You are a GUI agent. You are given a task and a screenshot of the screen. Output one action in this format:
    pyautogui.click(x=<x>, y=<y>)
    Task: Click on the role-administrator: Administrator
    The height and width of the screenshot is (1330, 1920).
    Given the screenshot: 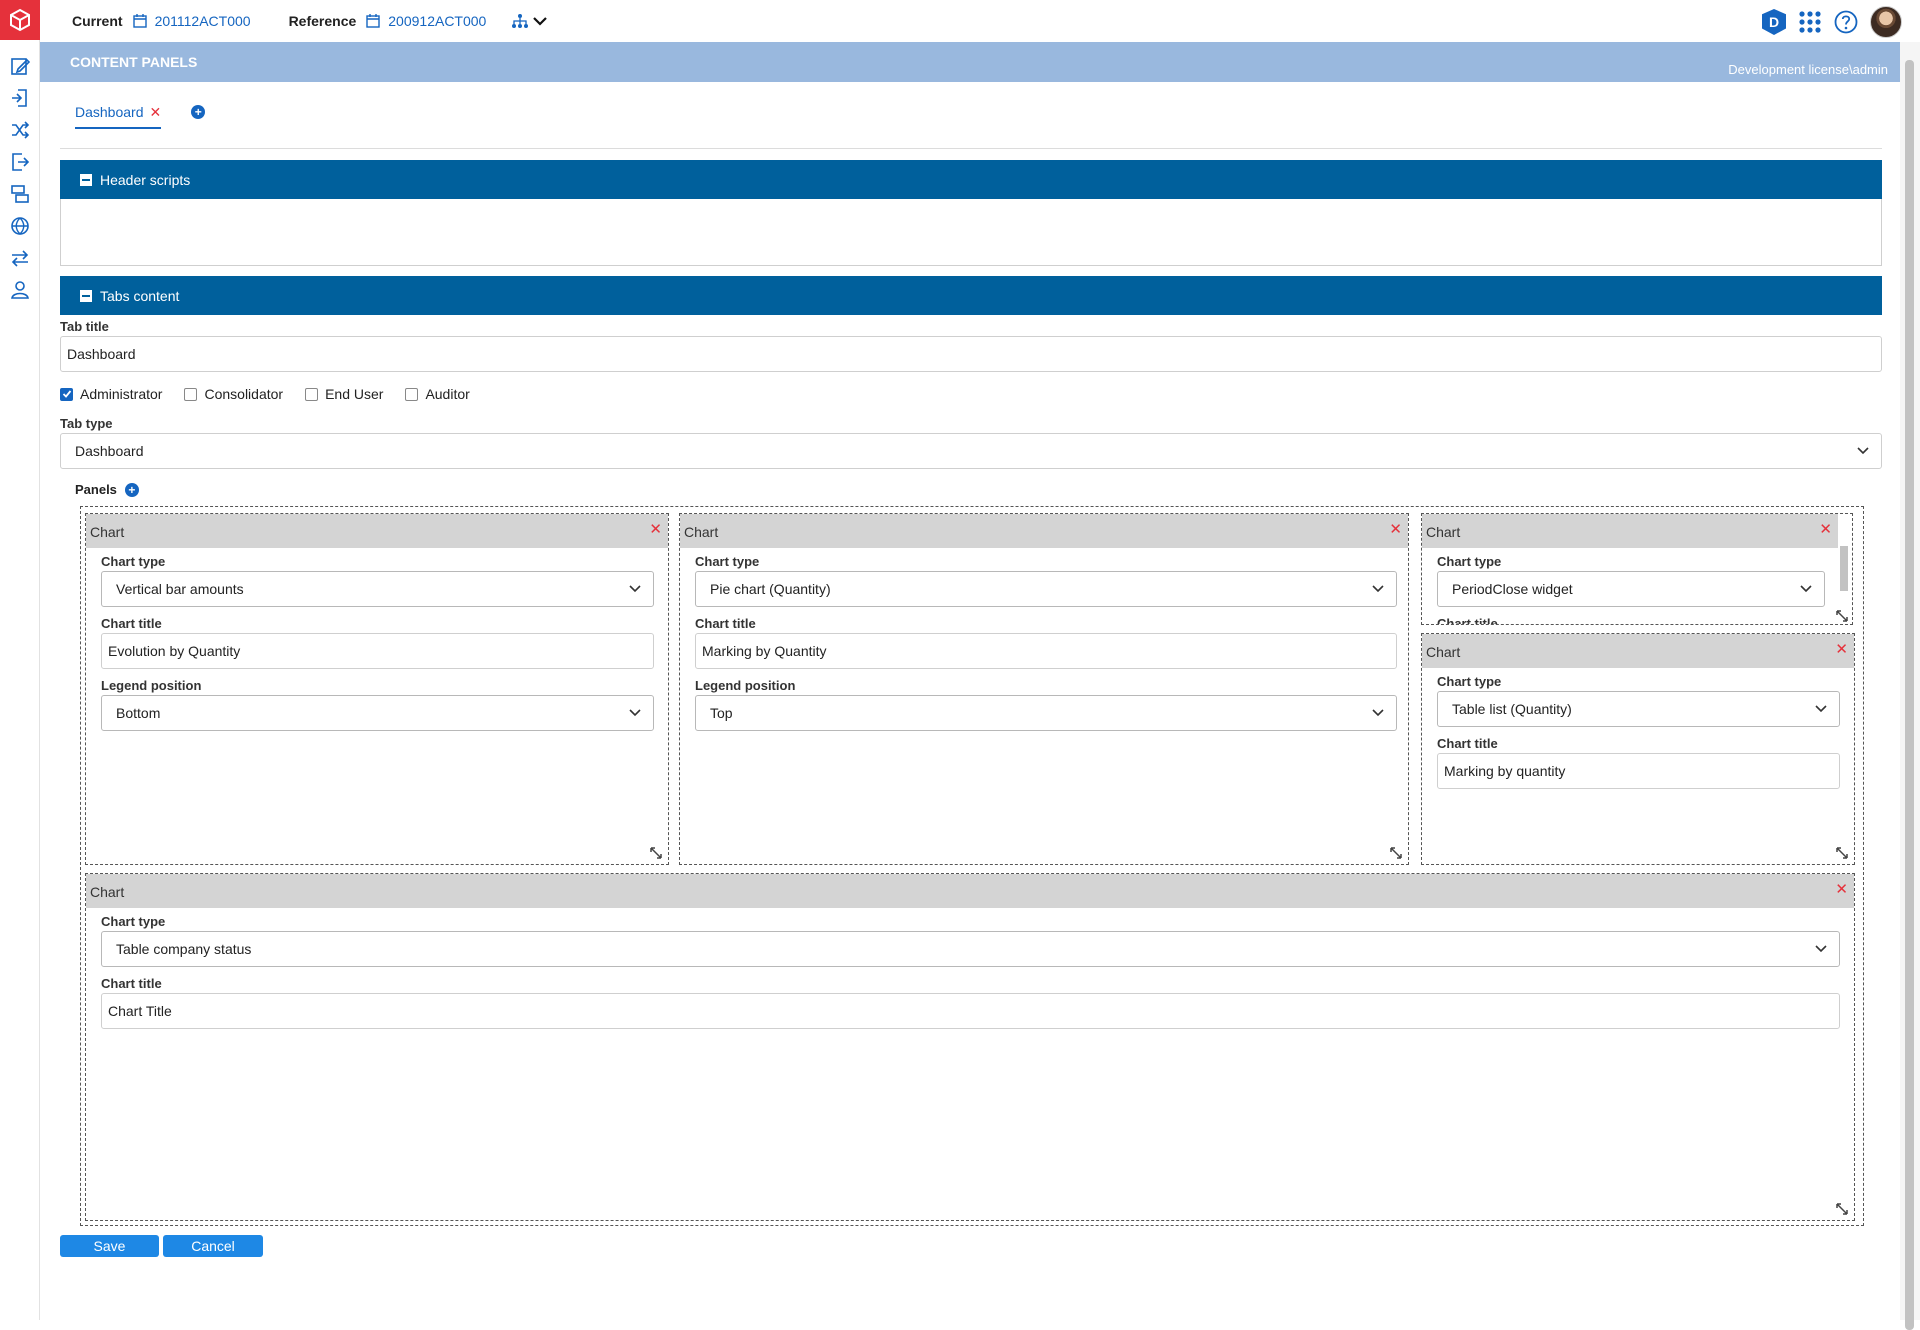 What is the action you would take?
    pyautogui.click(x=111, y=394)
    